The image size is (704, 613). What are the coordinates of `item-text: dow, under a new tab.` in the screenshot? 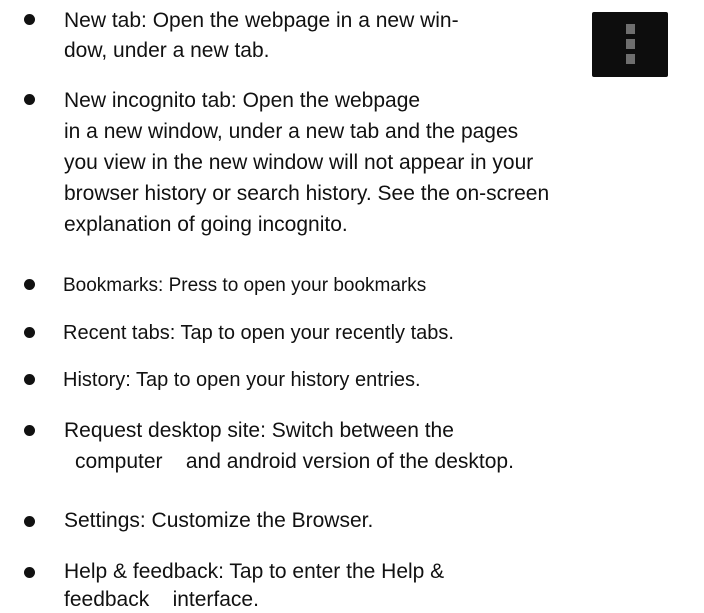 It's located at (167, 50).